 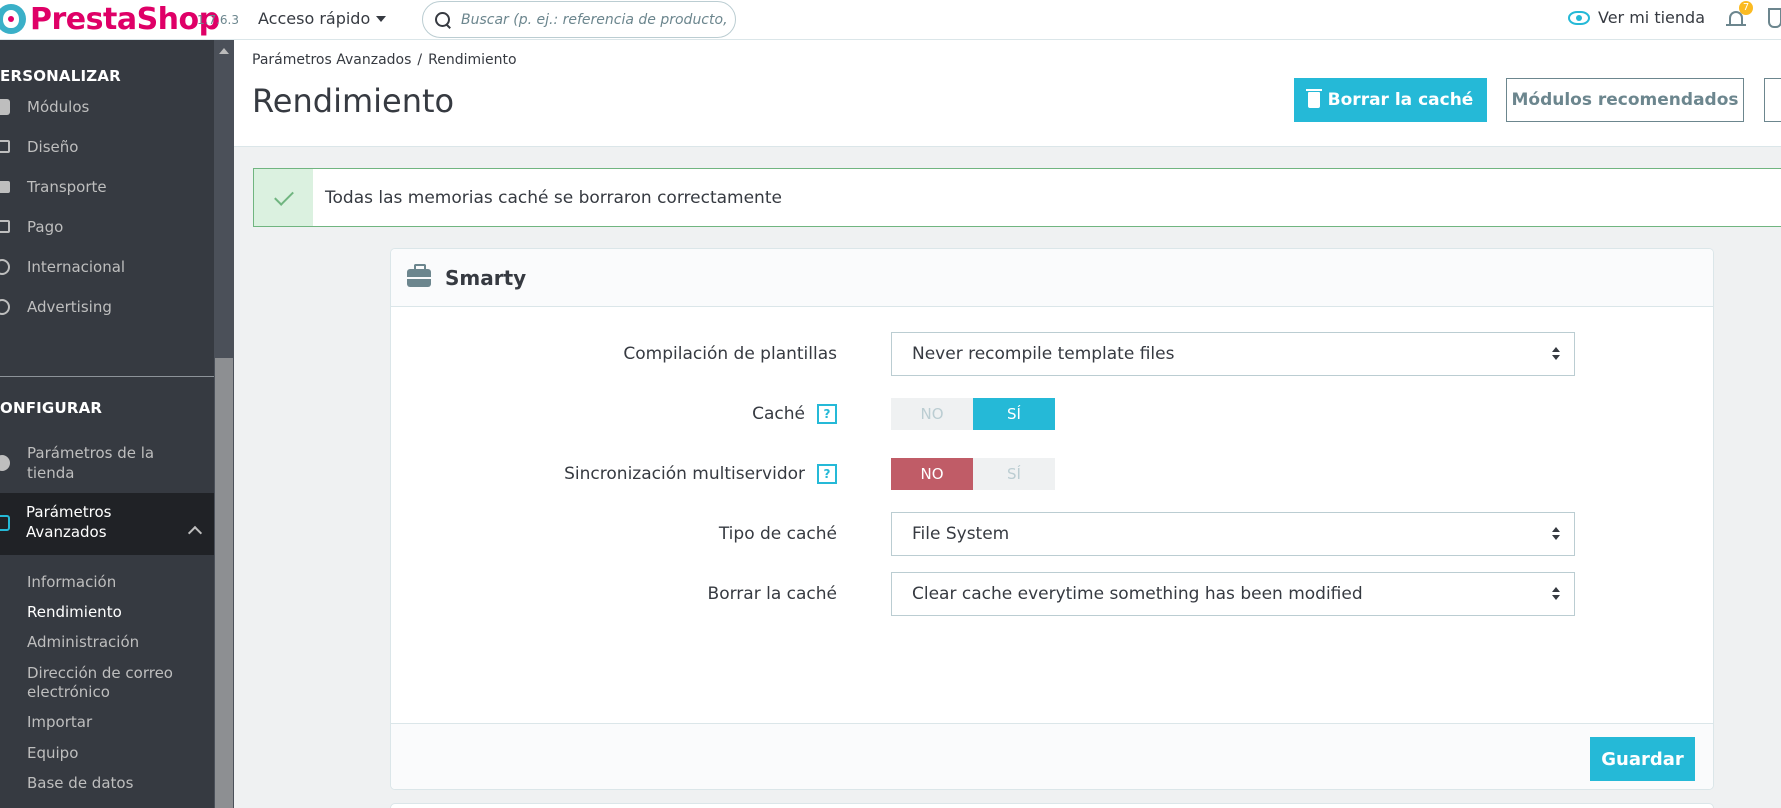 What do you see at coordinates (80, 783) in the screenshot?
I see `sidebar-sub-database: Base de datos` at bounding box center [80, 783].